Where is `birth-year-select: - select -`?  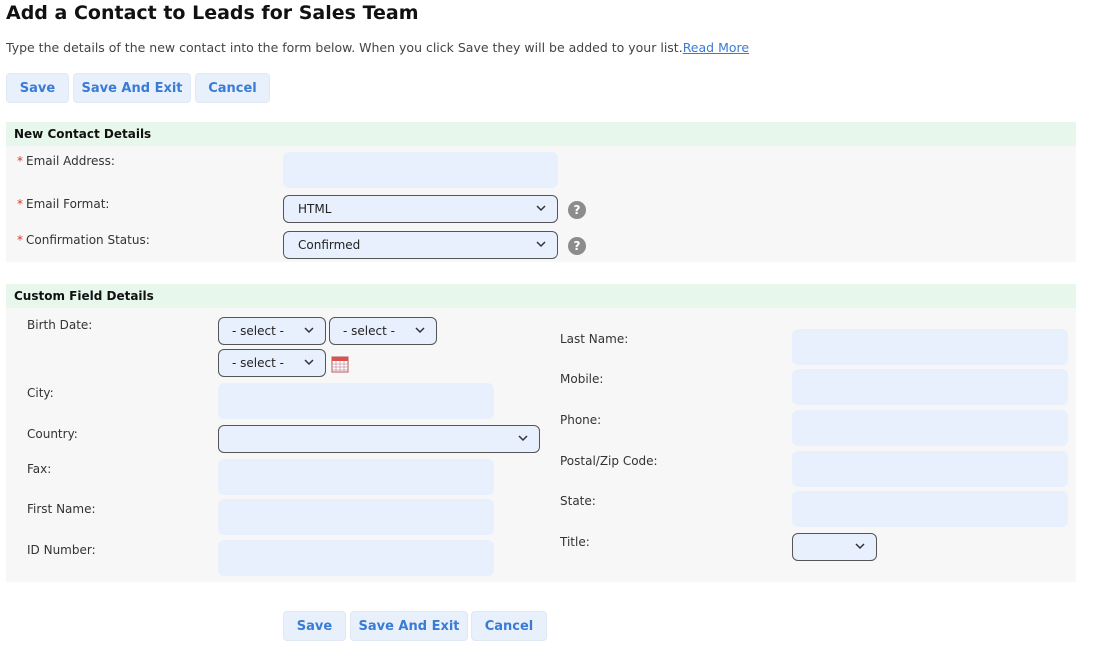 birth-year-select: - select - is located at coordinates (272, 363).